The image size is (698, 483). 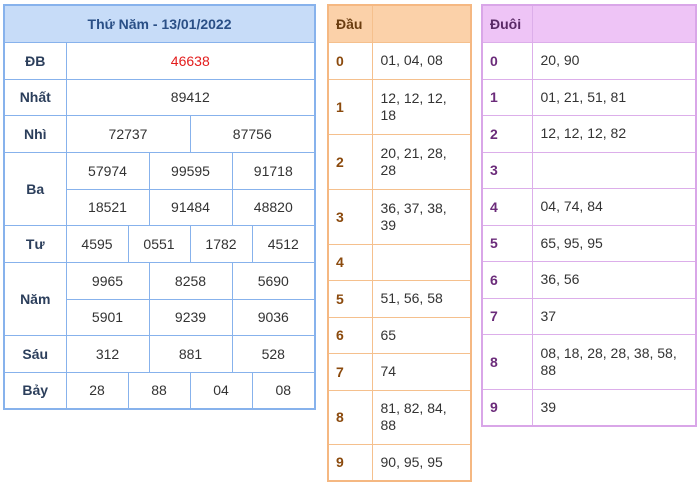 I want to click on third-prize-number: 99595, so click(x=190, y=170).